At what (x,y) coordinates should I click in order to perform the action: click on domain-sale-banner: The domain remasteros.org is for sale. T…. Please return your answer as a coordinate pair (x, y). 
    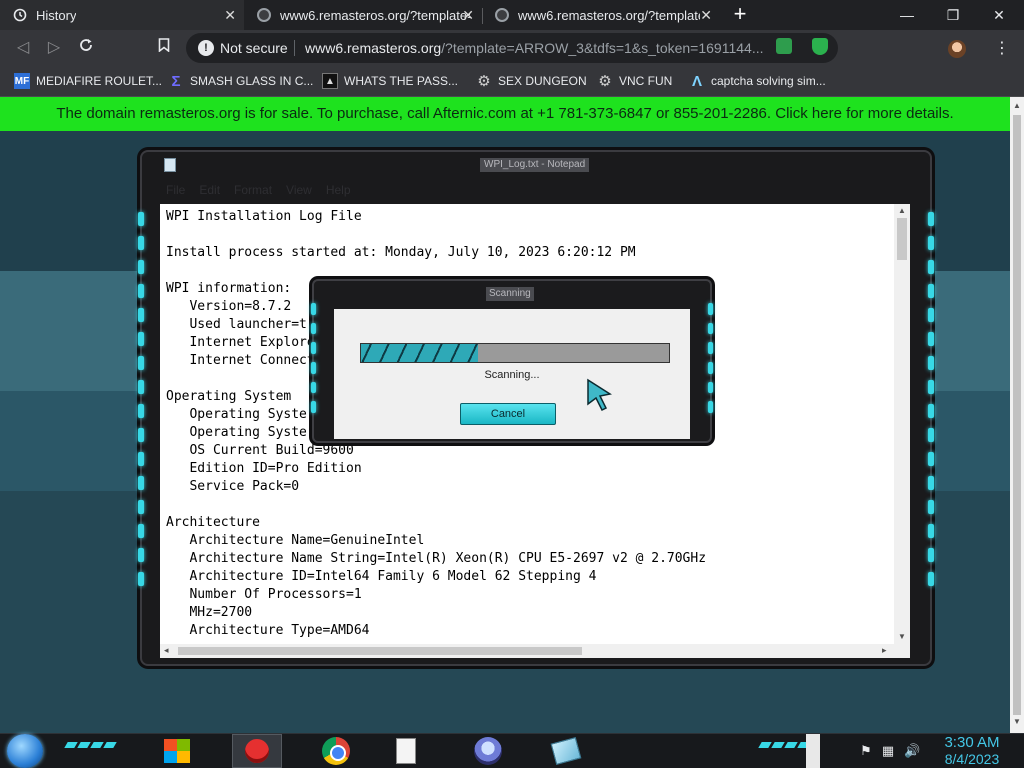
    Looking at the image, I should click on (505, 114).